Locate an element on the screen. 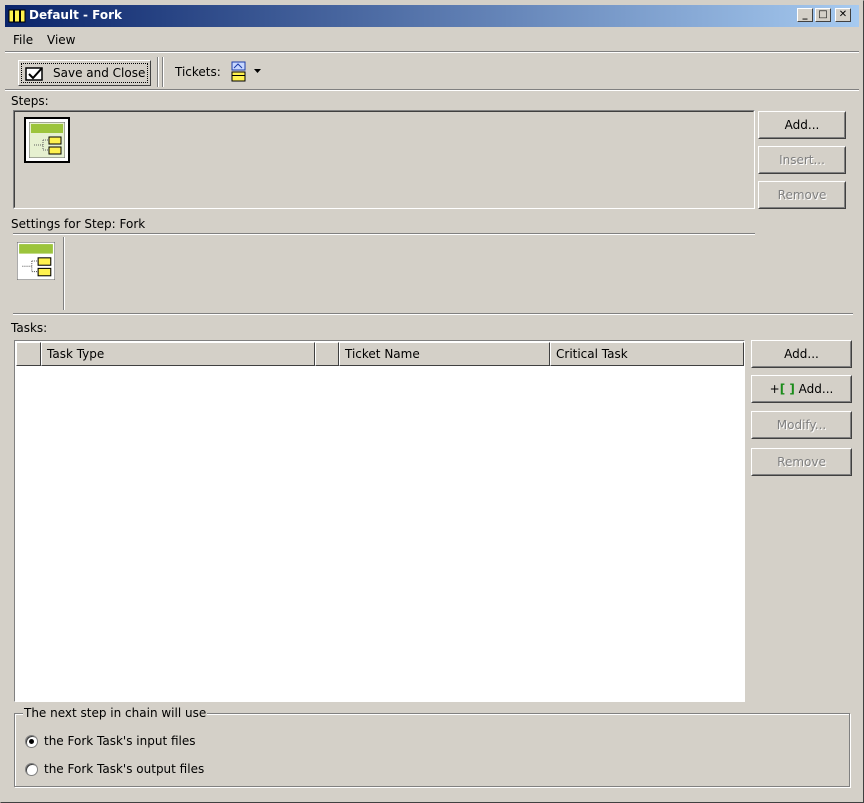 Image resolution: width=864 pixels, height=803 pixels. settings-vertical-divider is located at coordinates (64, 273).